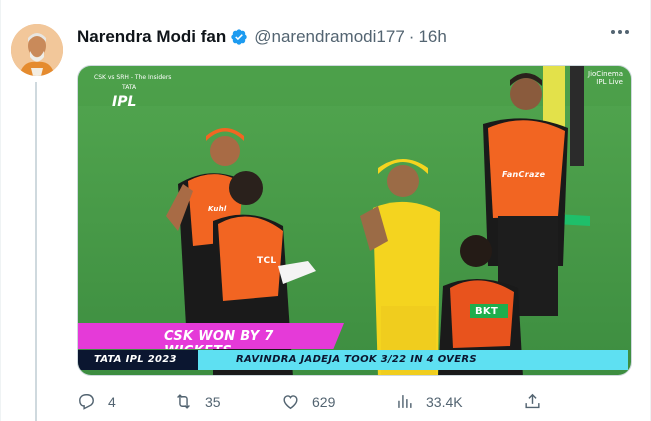  Describe the element at coordinates (151, 37) in the screenshot. I see `display-name: Narendra Modi fan` at that location.